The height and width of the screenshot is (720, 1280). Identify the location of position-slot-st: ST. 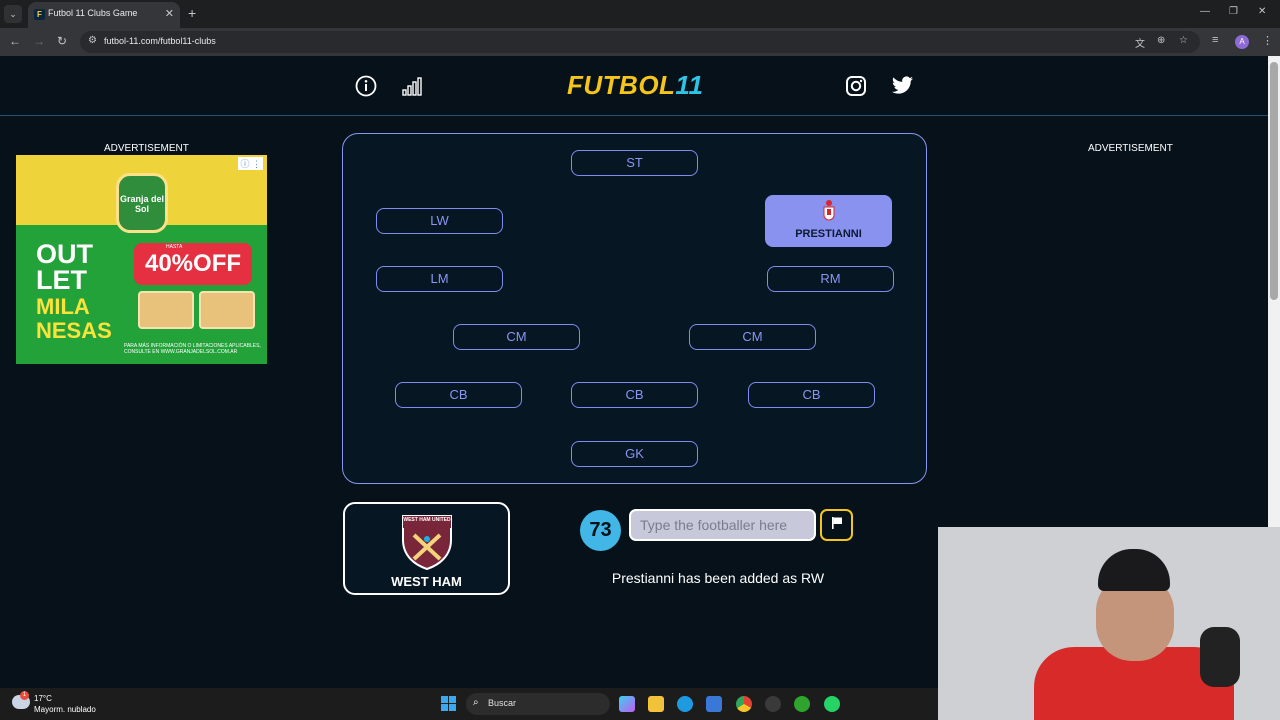
(634, 163).